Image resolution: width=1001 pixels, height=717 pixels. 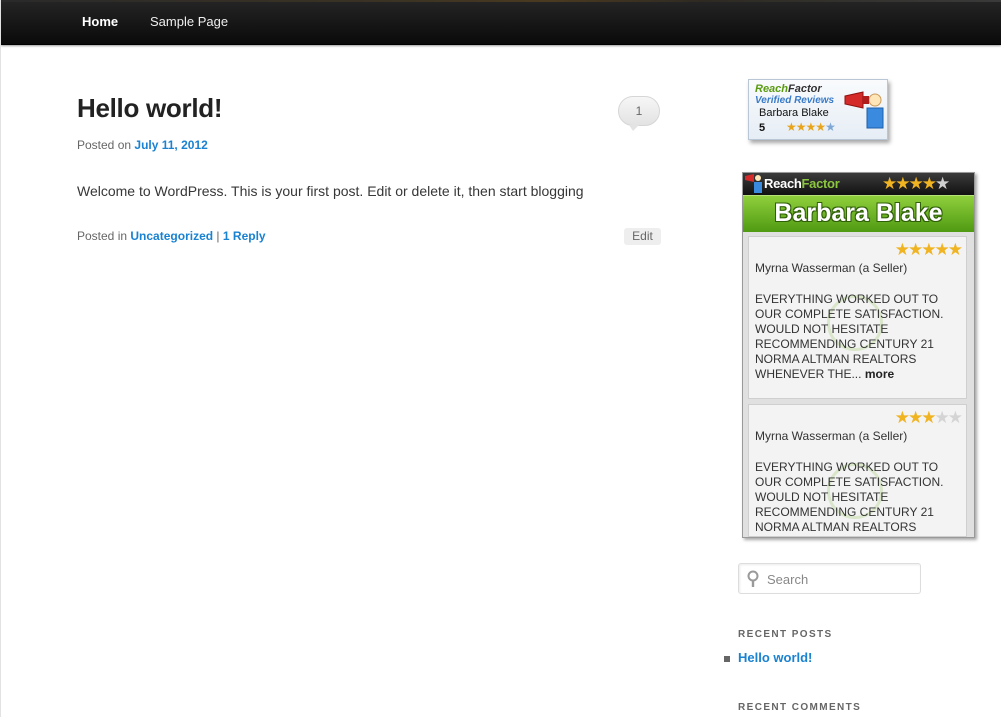 I want to click on post-date-line: Posted on July 11, 2012, so click(x=142, y=145).